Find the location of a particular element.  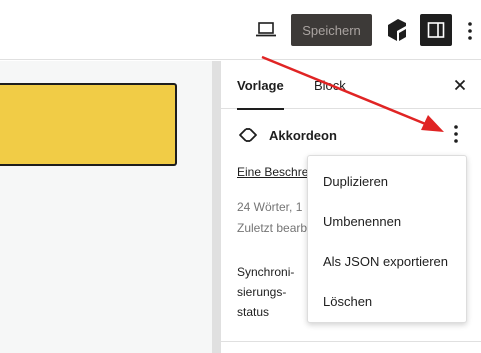

menu-item-delete: Löschen is located at coordinates (347, 301).